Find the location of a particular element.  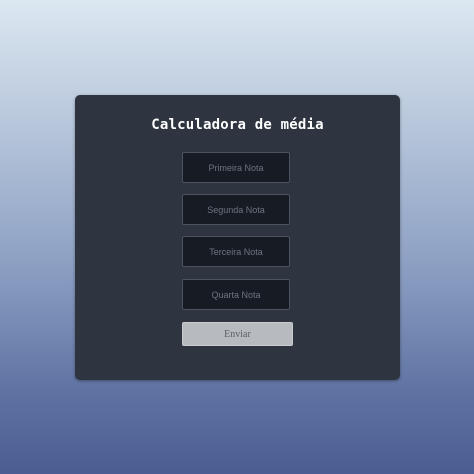

third-grade-input is located at coordinates (236, 251).